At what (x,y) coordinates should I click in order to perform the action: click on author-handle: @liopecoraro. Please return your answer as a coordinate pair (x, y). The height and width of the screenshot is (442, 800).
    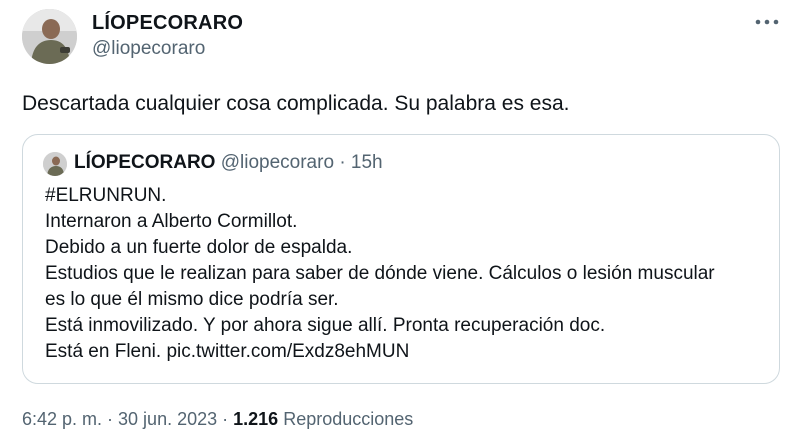
    Looking at the image, I should click on (148, 49).